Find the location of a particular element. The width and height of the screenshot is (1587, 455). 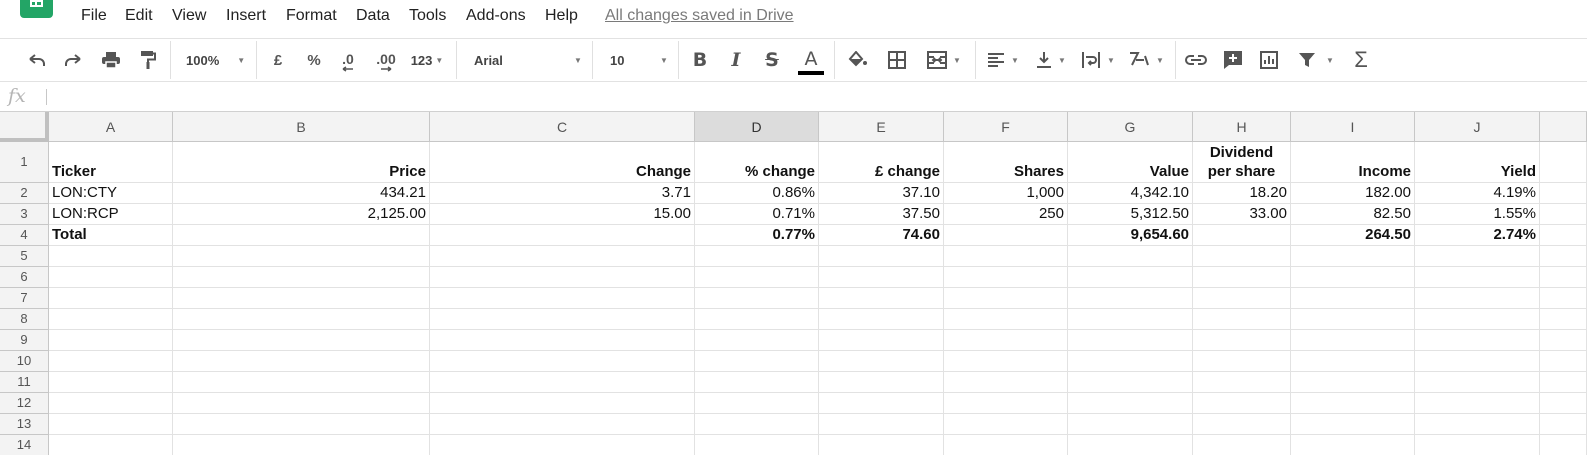

font-size-select: 10 ▼ is located at coordinates (637, 60).